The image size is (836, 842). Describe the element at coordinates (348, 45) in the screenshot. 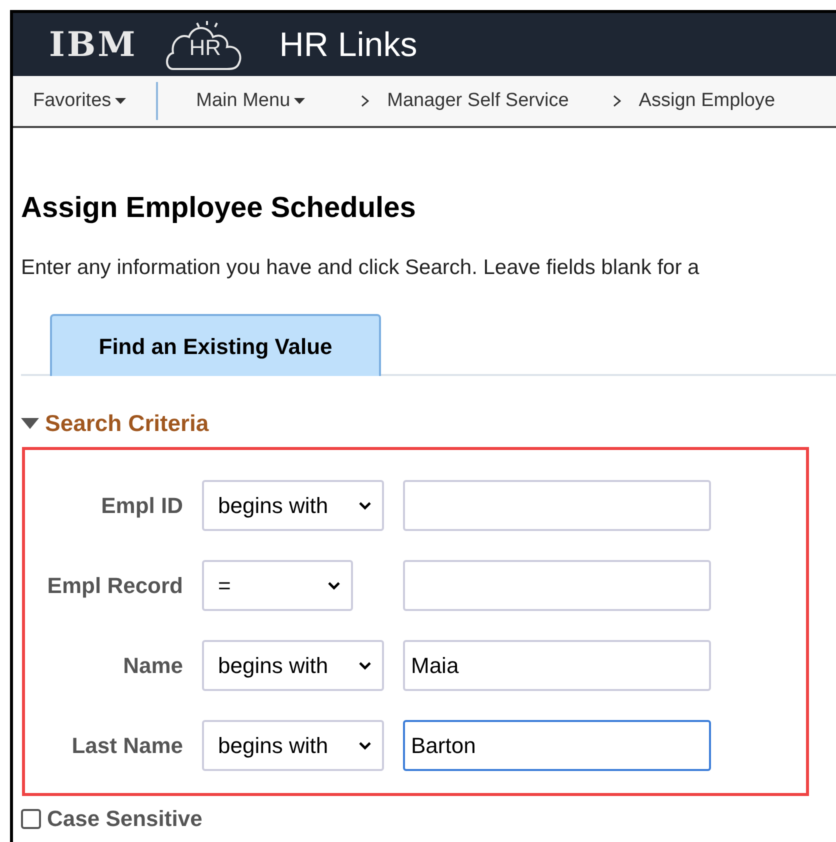

I see `app-title: HR Links` at that location.